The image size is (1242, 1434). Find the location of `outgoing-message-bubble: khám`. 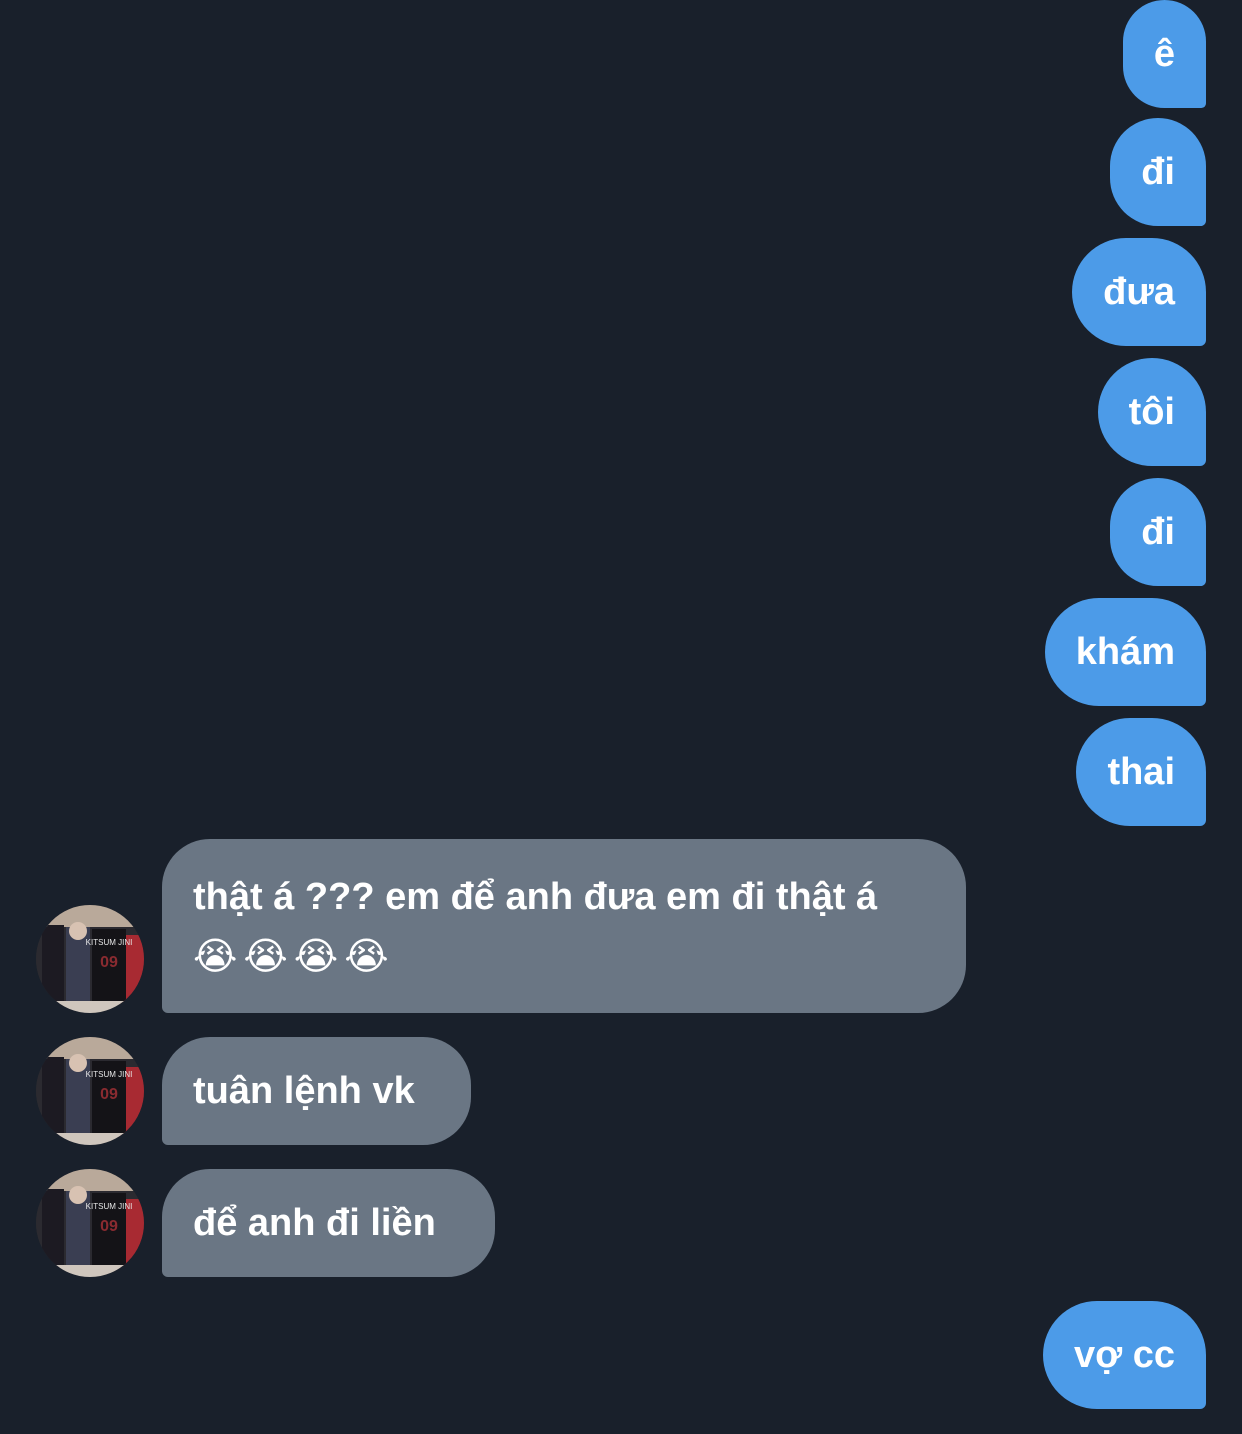

outgoing-message-bubble: khám is located at coordinates (1125, 652).